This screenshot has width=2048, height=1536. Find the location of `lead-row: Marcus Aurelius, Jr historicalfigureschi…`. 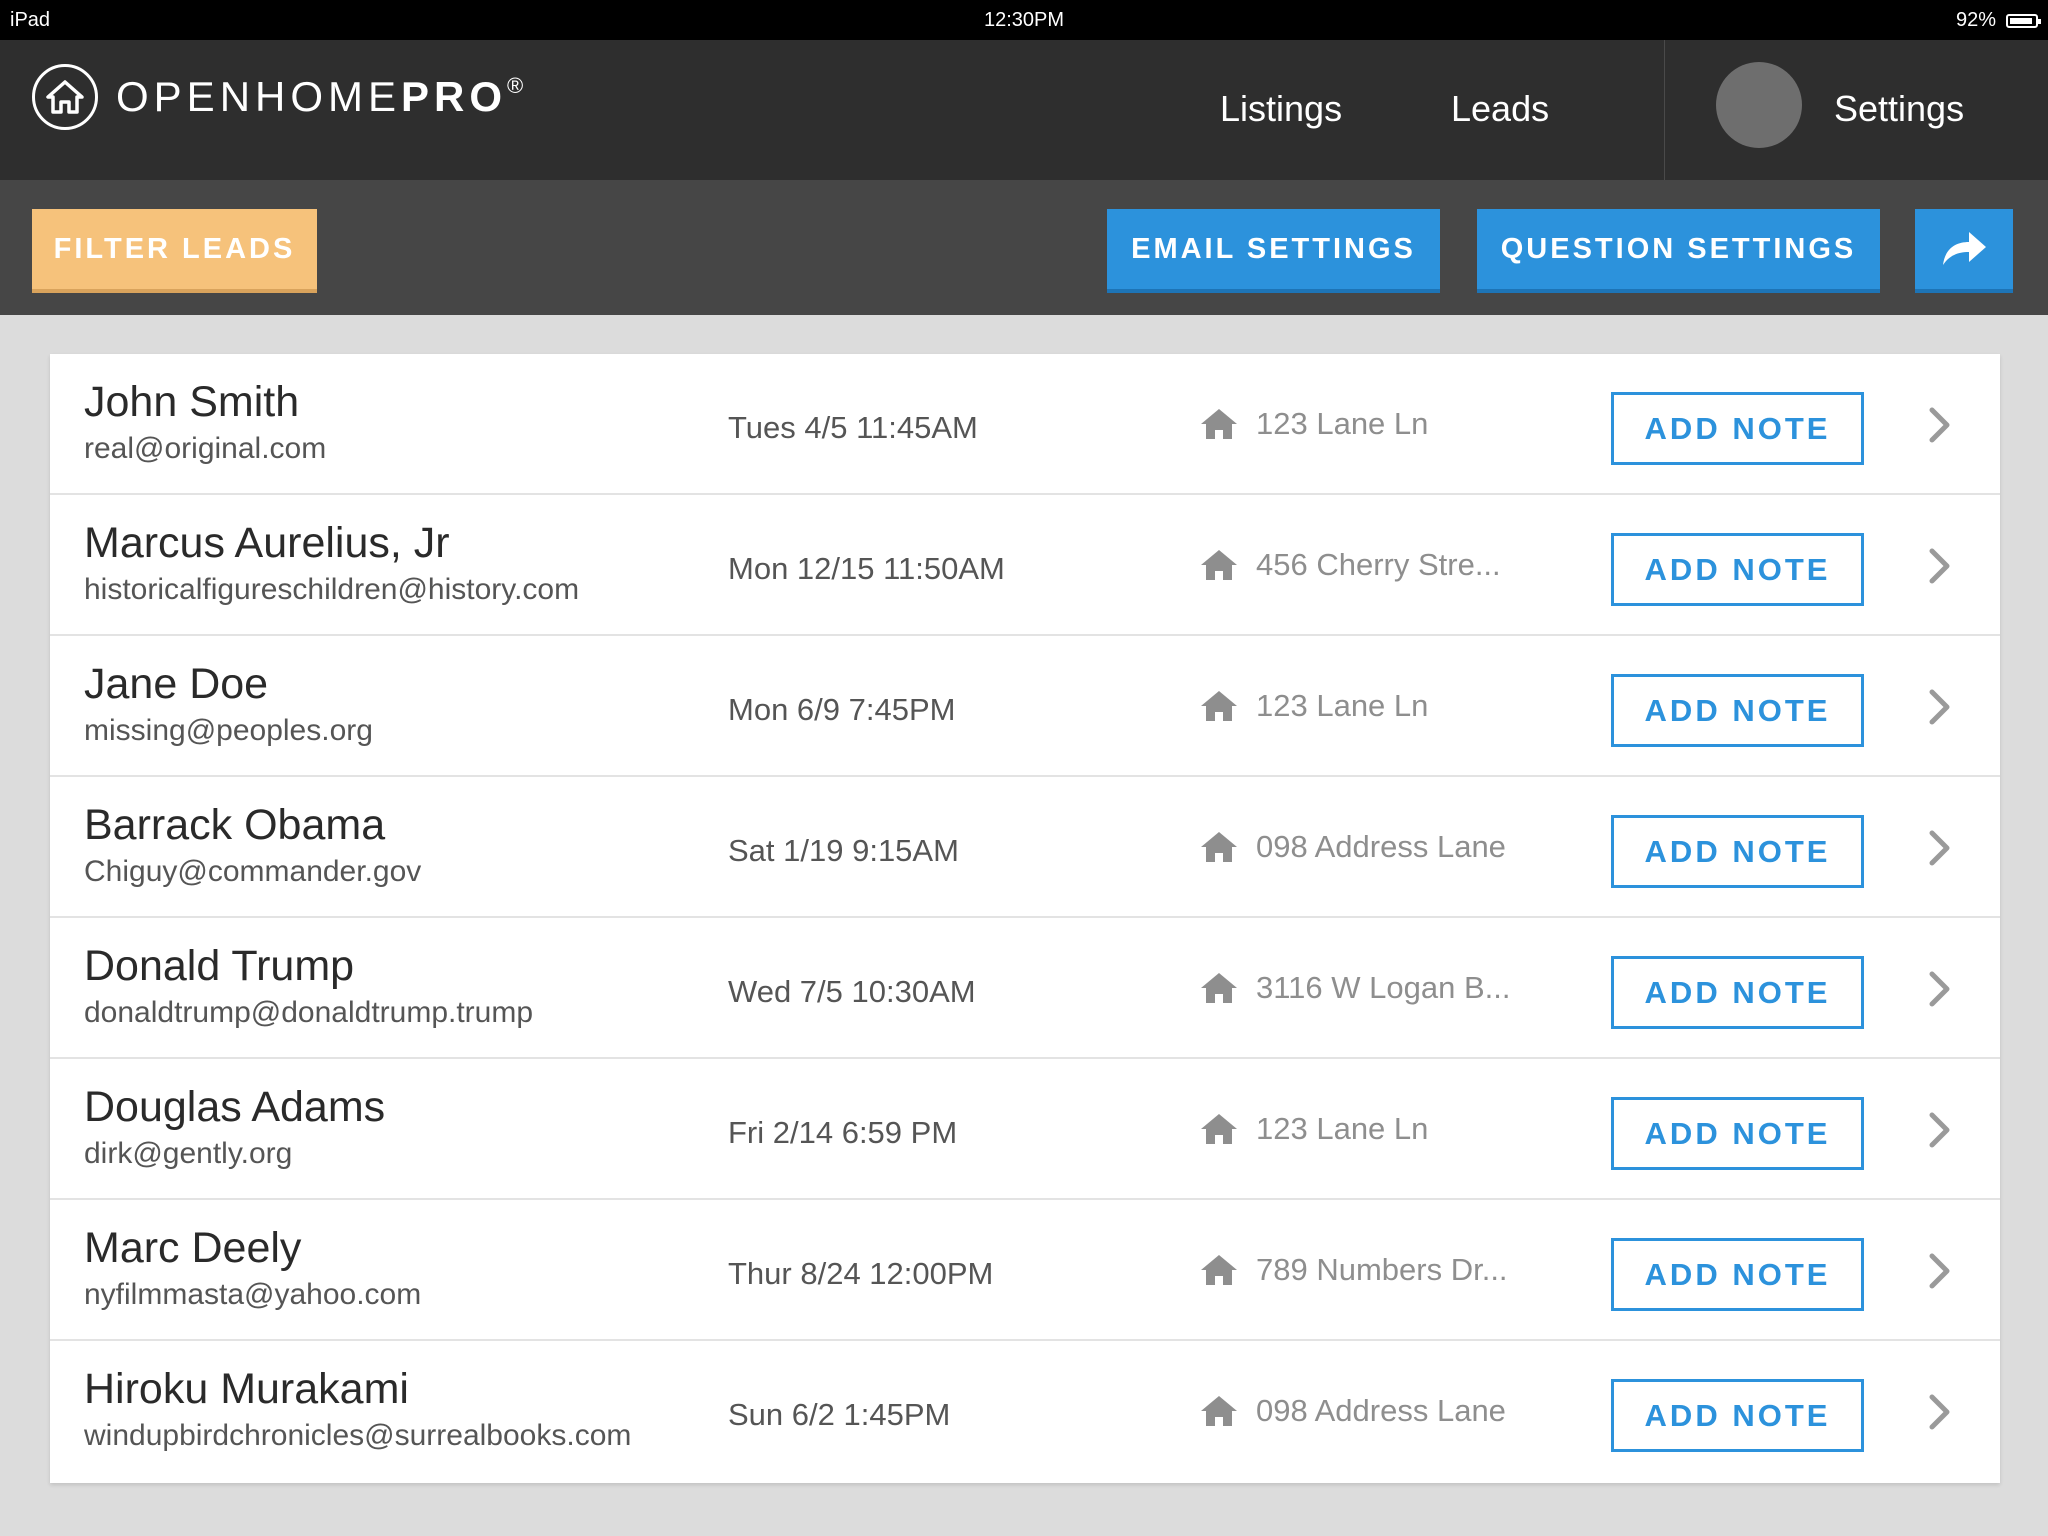

lead-row: Marcus Aurelius, Jr historicalfigureschi… is located at coordinates (1025, 565).